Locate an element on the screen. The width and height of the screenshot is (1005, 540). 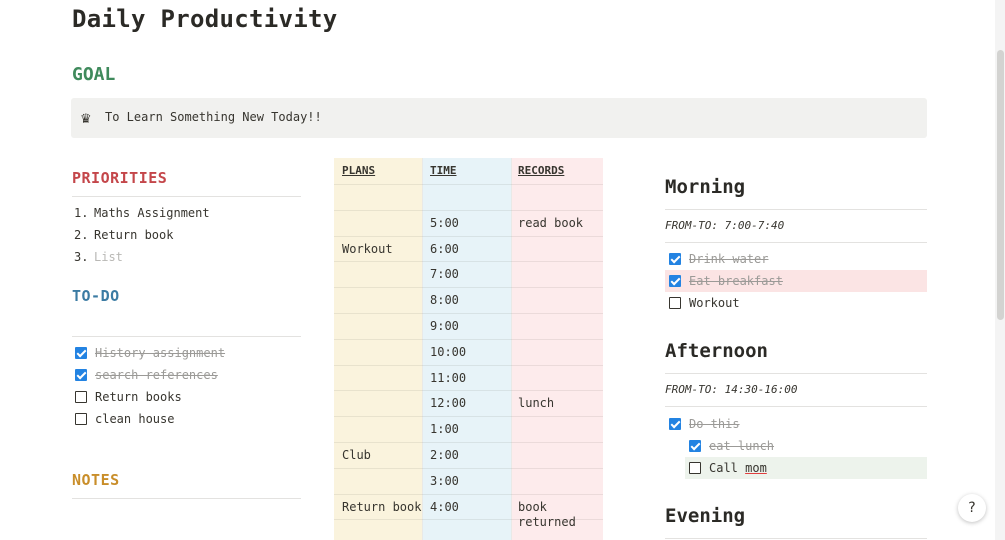
goal-text: To Learn Something New Today!! is located at coordinates (213, 117).